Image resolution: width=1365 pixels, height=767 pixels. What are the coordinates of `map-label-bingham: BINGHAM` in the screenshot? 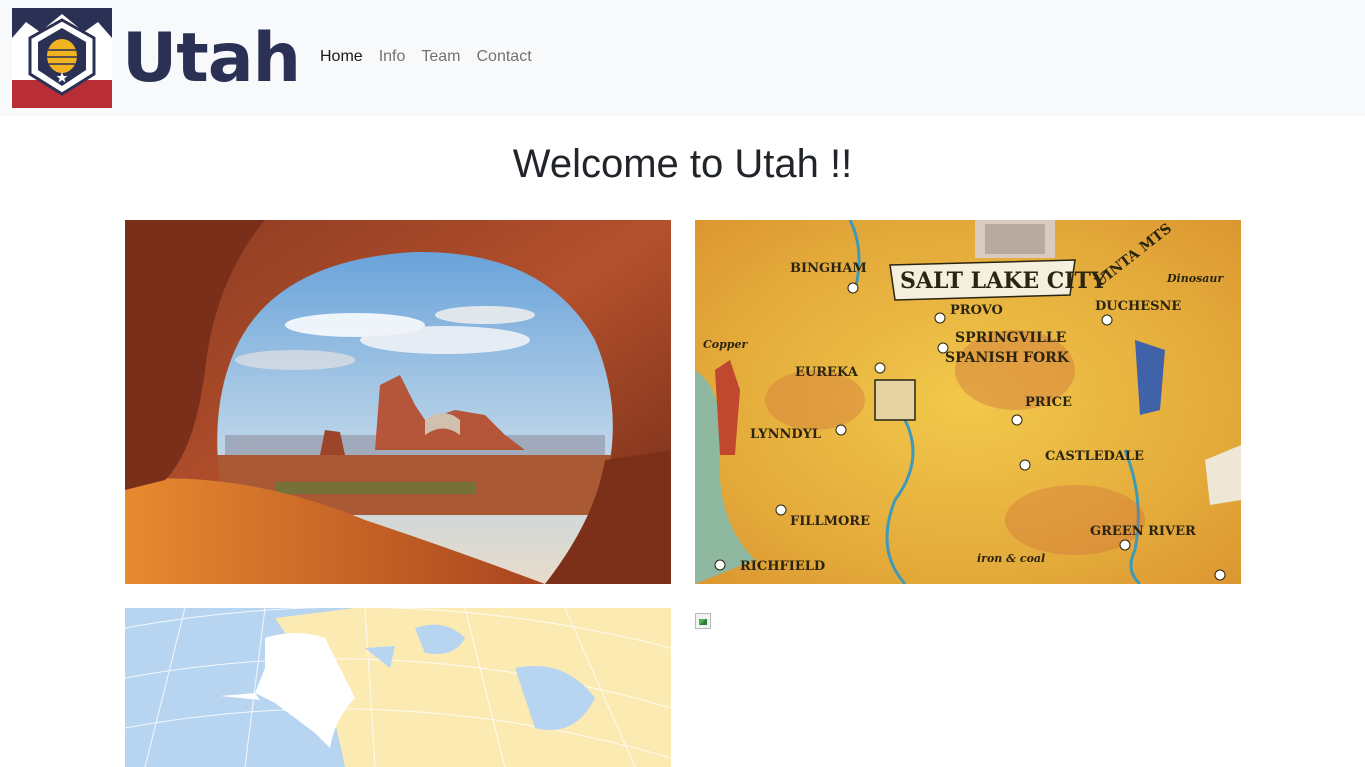 It's located at (828, 268).